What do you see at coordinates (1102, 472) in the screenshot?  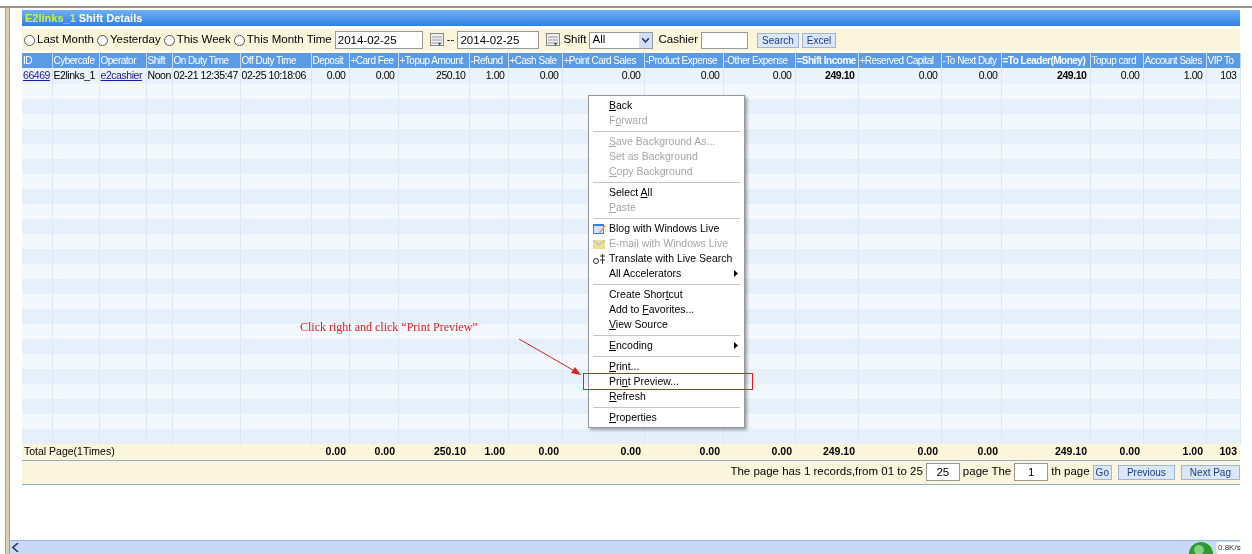 I see `pager-button: Go` at bounding box center [1102, 472].